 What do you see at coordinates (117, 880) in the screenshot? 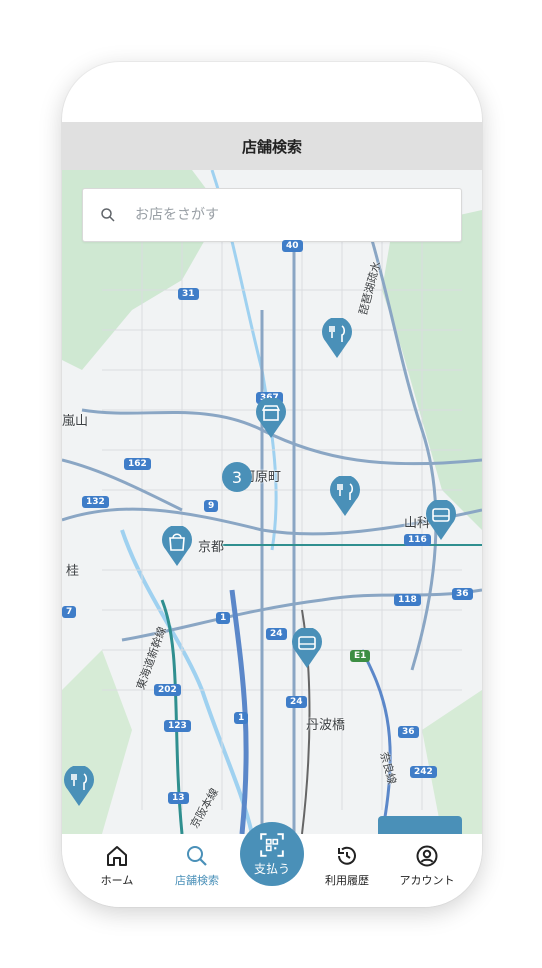
I see `tab-home-label: ホーム` at bounding box center [117, 880].